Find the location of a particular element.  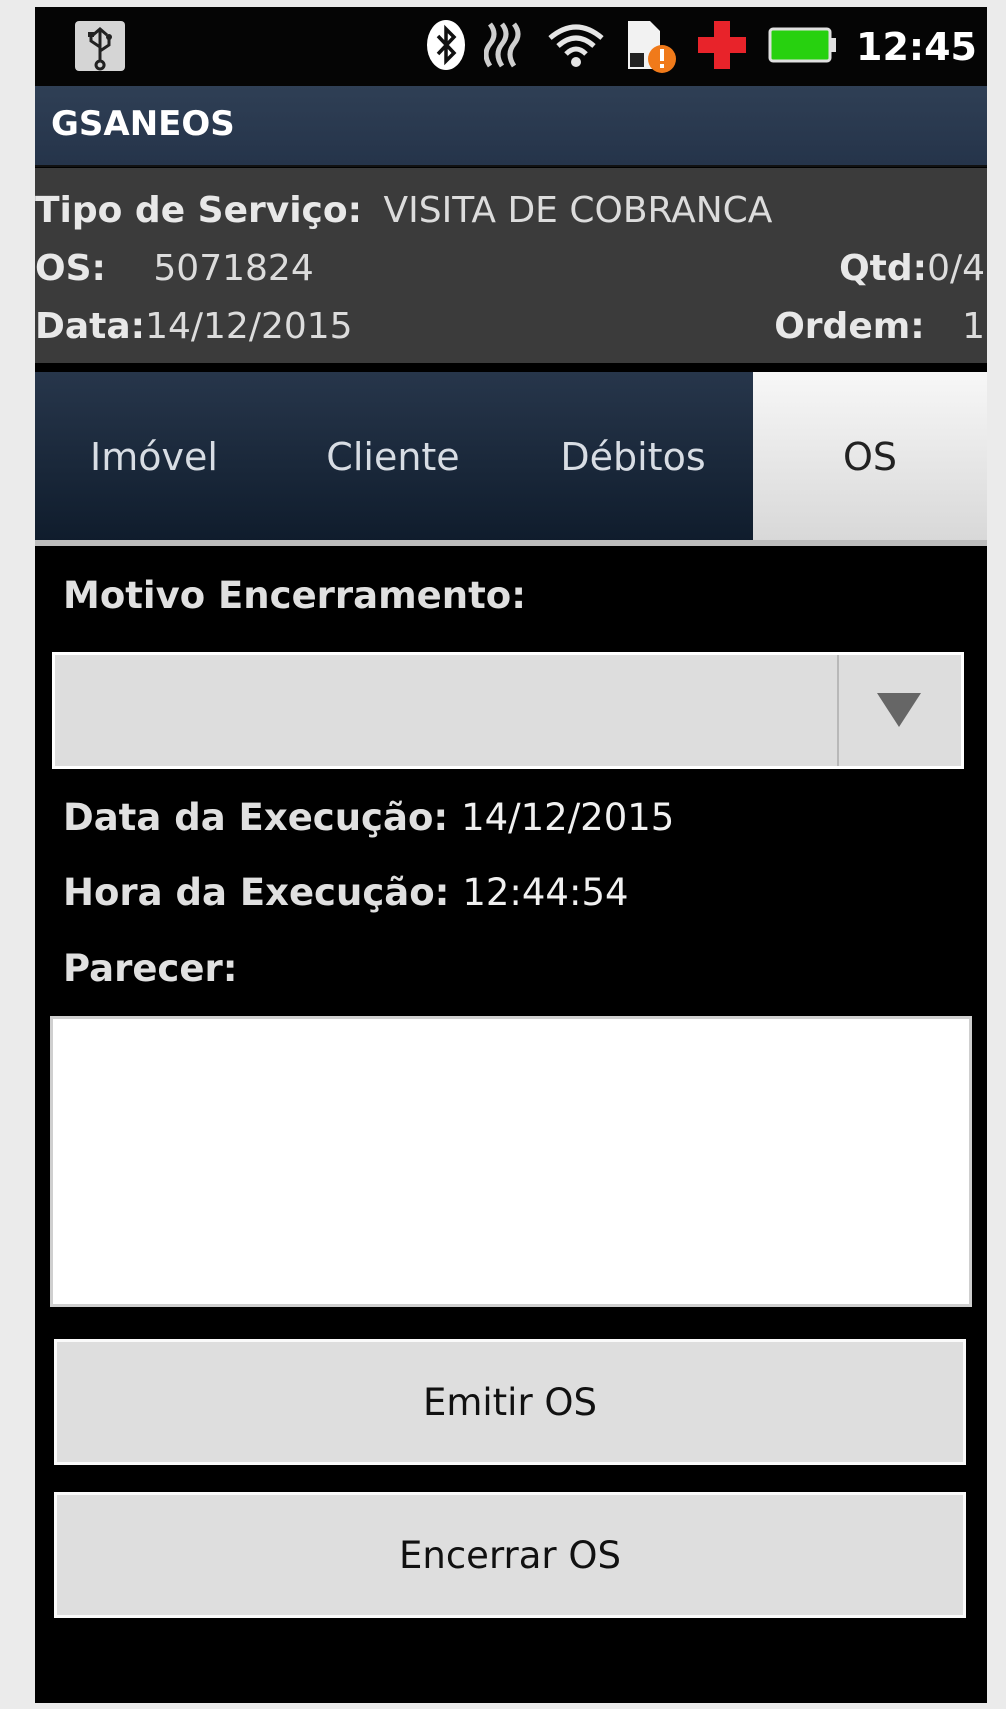

wifi-icon is located at coordinates (576, 47).